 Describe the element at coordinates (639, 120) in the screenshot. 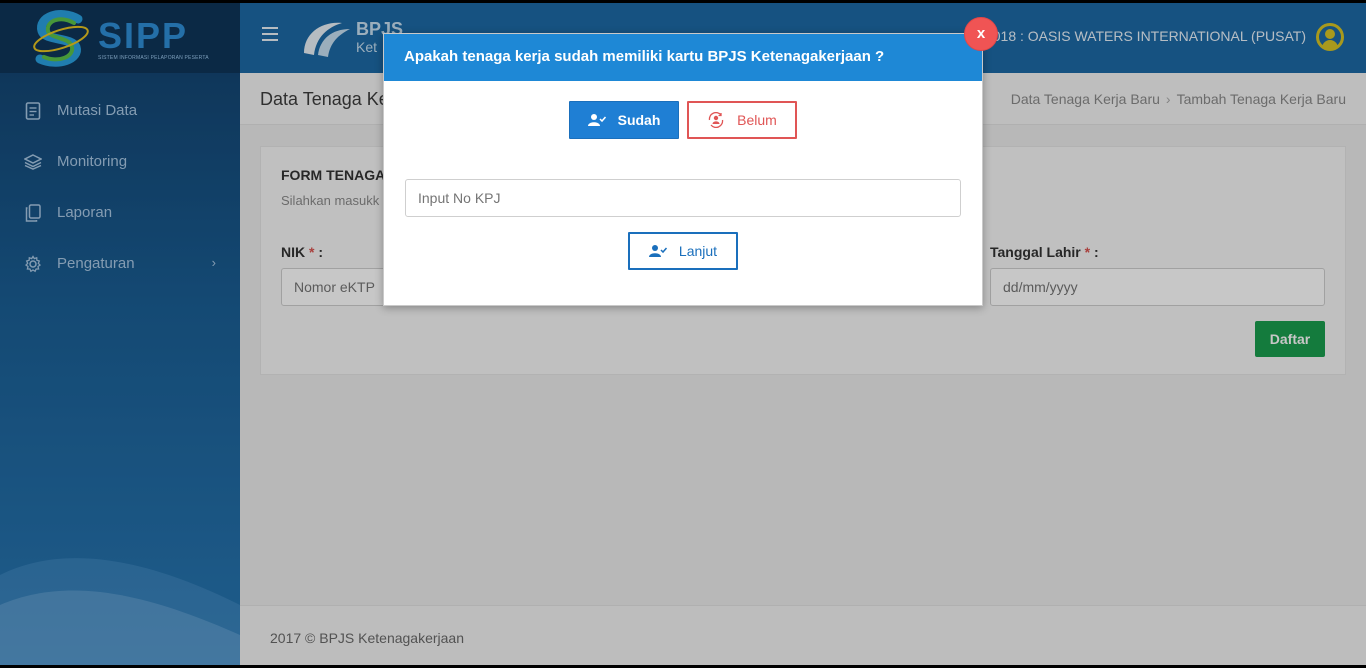

I see `sudah-label: Sudah` at that location.